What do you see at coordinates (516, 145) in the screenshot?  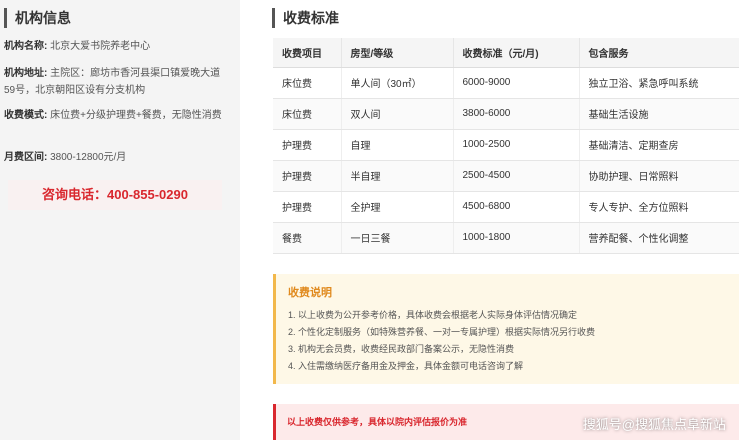 I see `table-cell: 1000-2500` at bounding box center [516, 145].